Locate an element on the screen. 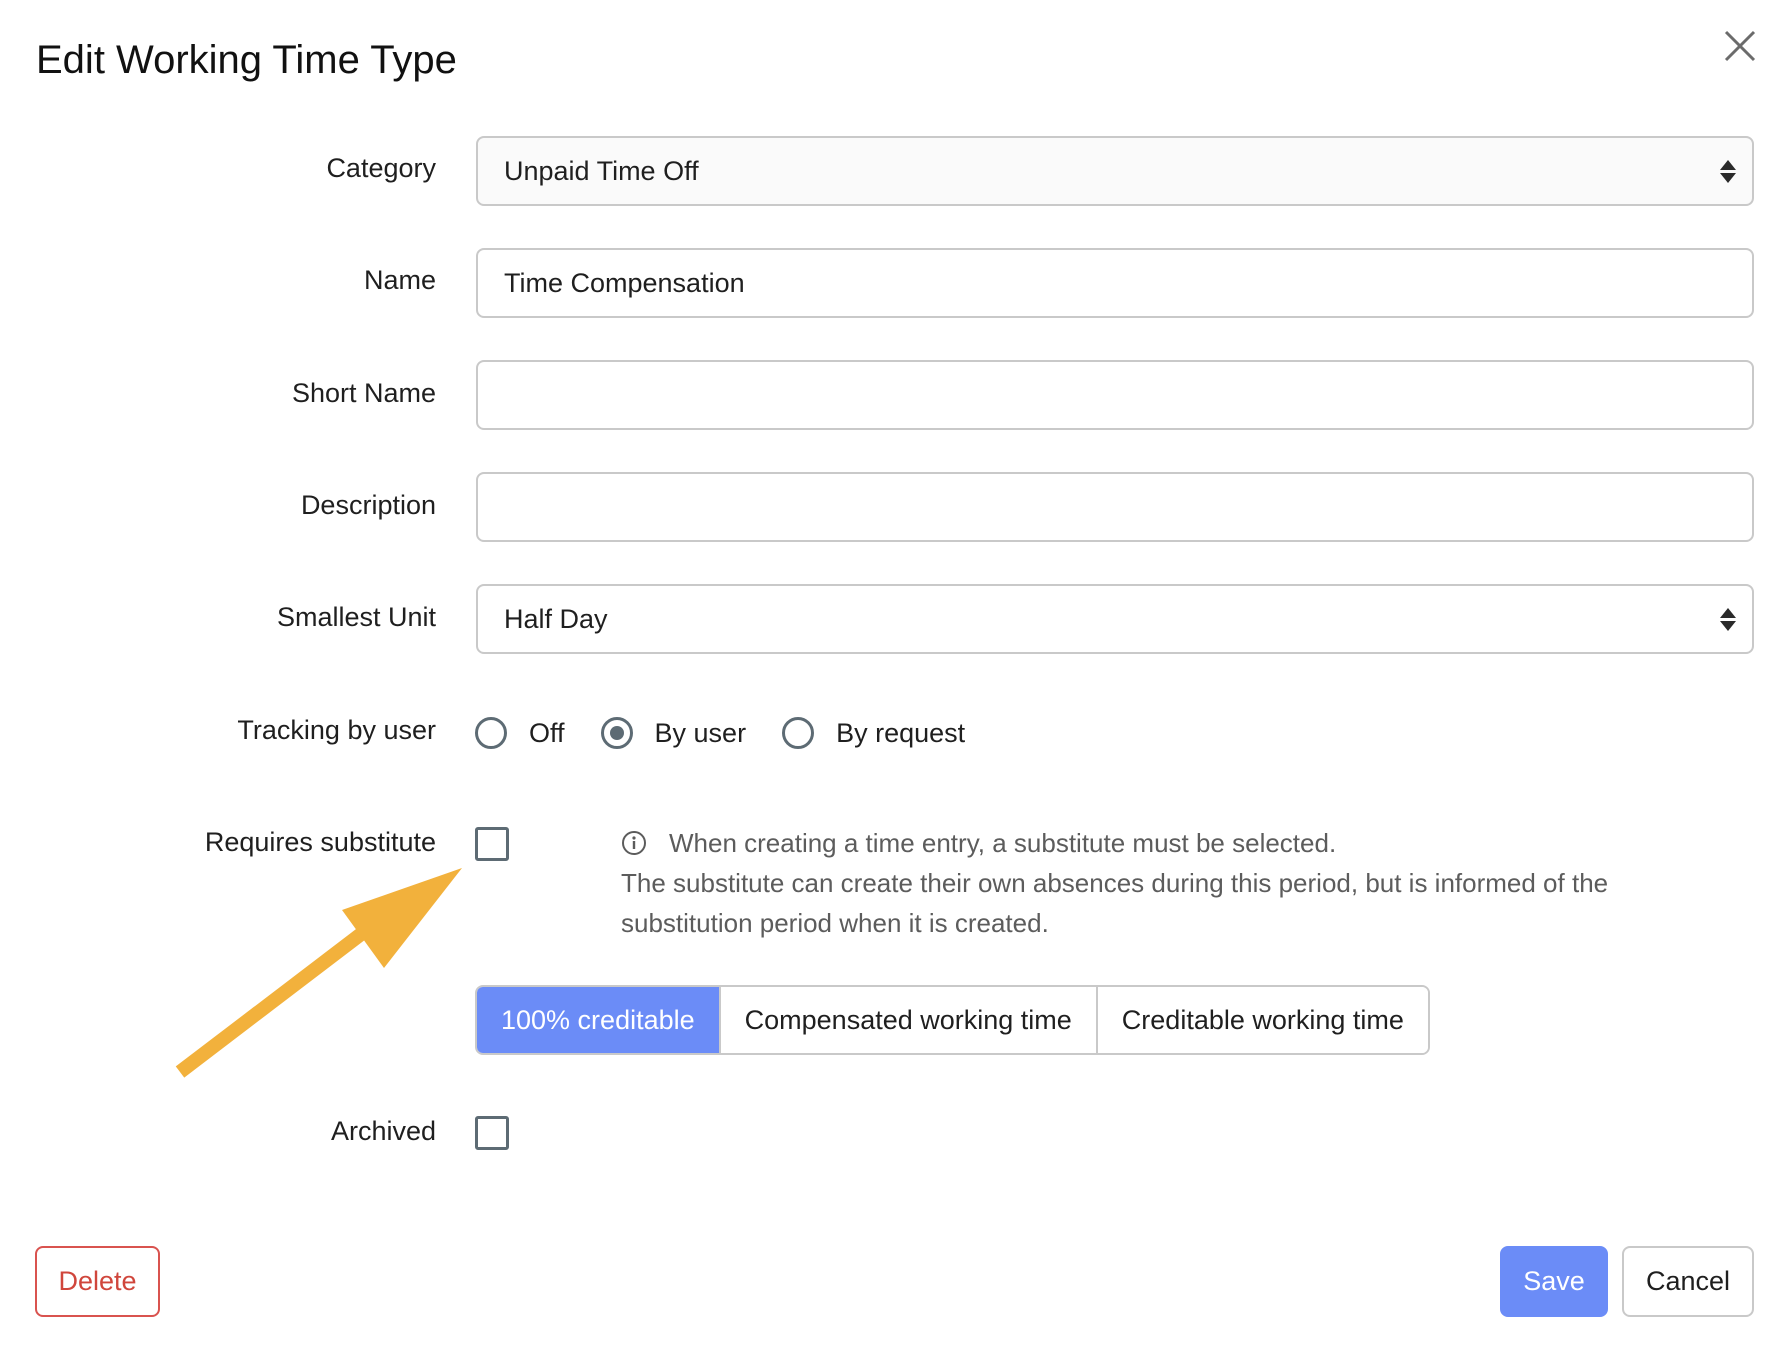  annotation-arrow-icon is located at coordinates (318, 973).